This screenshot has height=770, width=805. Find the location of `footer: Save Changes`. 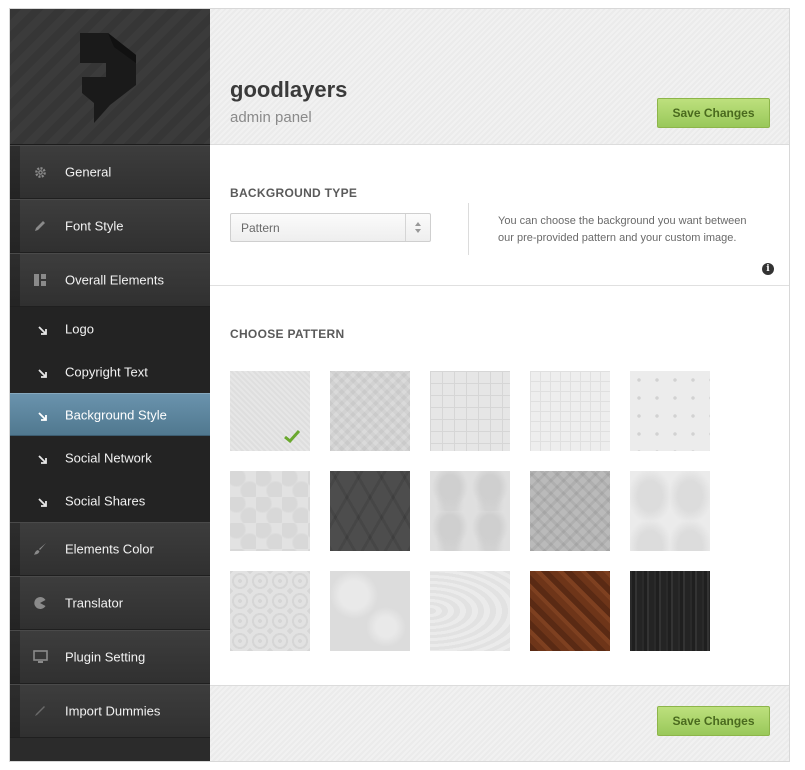

footer: Save Changes is located at coordinates (499, 723).